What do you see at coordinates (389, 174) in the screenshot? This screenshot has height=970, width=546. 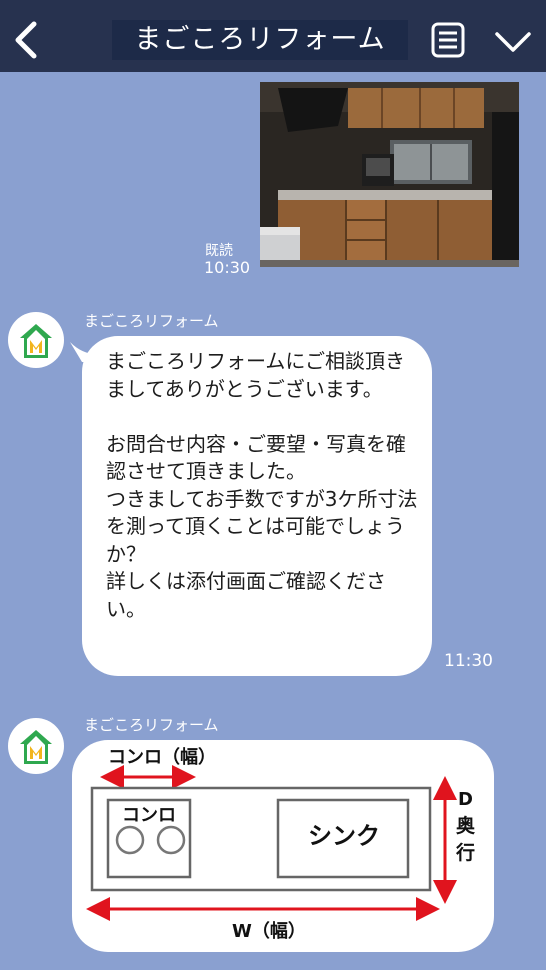 I see `kitchen-photo` at bounding box center [389, 174].